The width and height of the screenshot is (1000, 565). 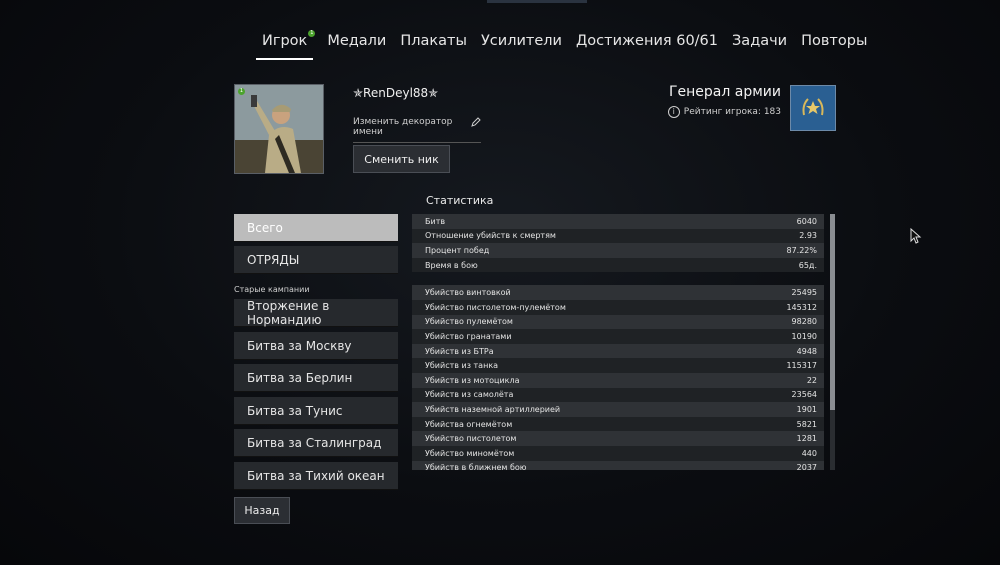 What do you see at coordinates (618, 351) in the screenshot?
I see `table-row: Убийств из БТРа 4948` at bounding box center [618, 351].